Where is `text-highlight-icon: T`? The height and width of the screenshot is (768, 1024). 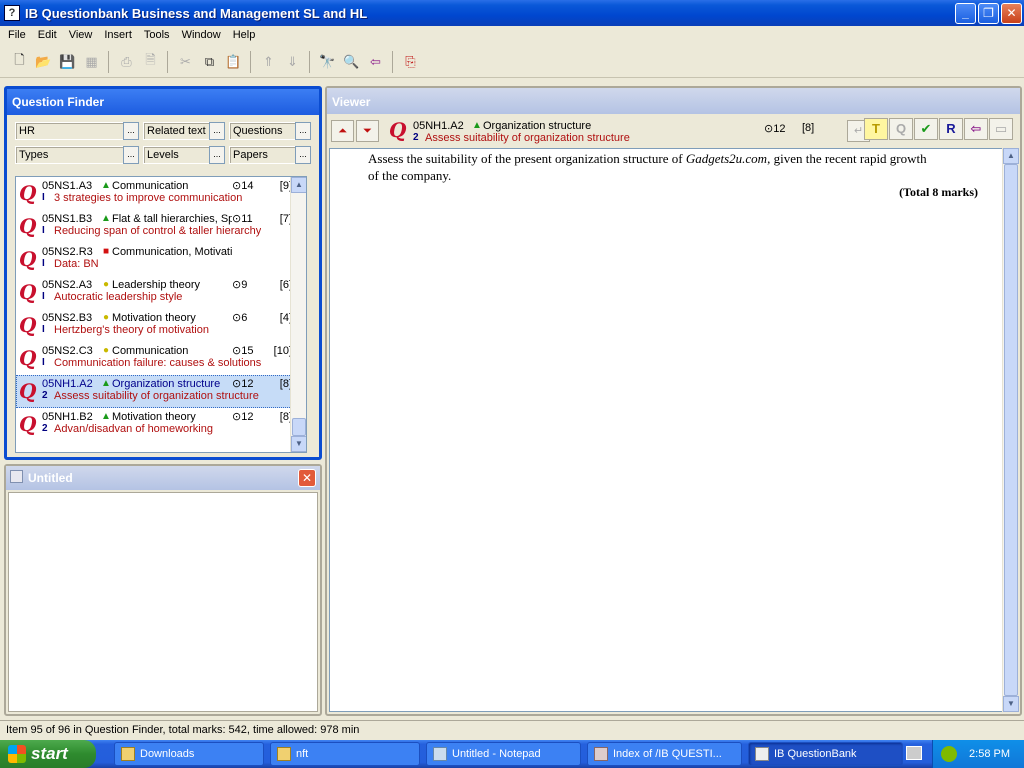
text-highlight-icon: T is located at coordinates (876, 129).